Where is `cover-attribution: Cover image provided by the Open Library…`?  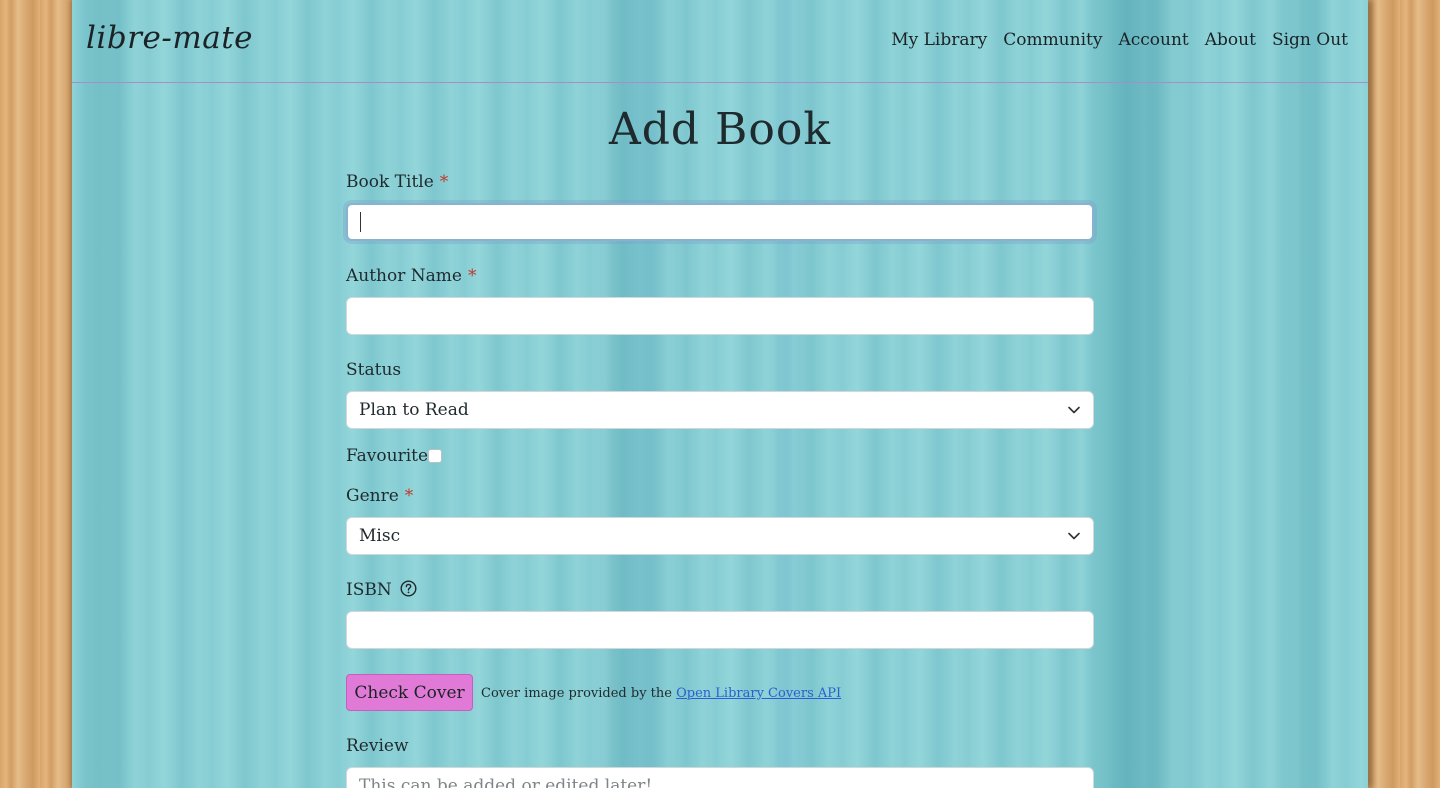 cover-attribution: Cover image provided by the Open Library… is located at coordinates (661, 693).